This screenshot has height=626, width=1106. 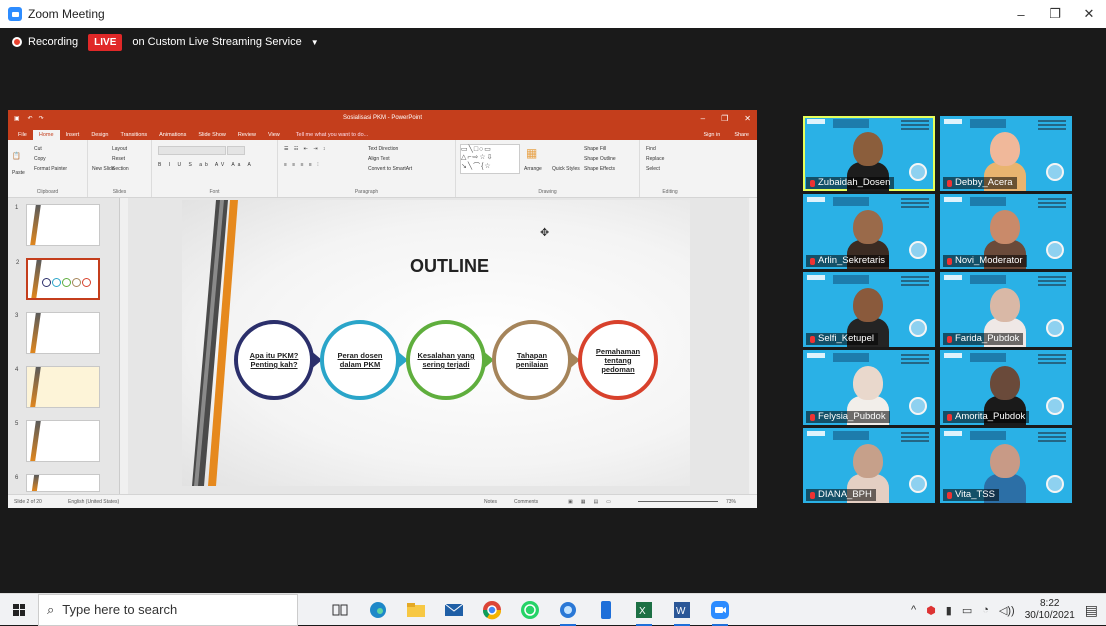 What do you see at coordinates (172, 135) in the screenshot?
I see `tab-animations: Animations` at bounding box center [172, 135].